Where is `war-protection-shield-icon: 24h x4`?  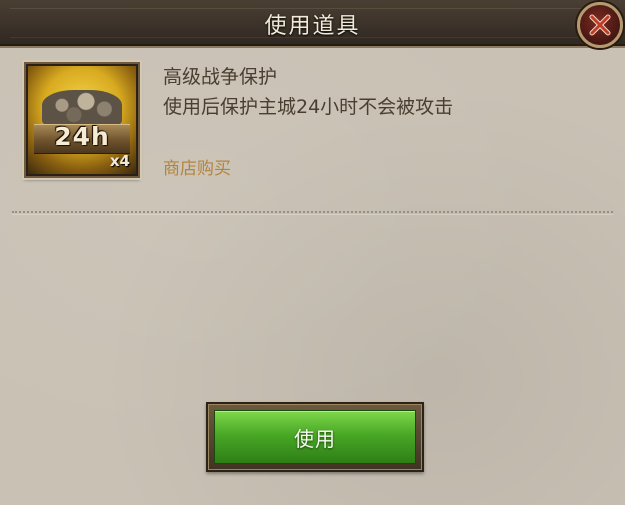 war-protection-shield-icon: 24h x4 is located at coordinates (82, 120).